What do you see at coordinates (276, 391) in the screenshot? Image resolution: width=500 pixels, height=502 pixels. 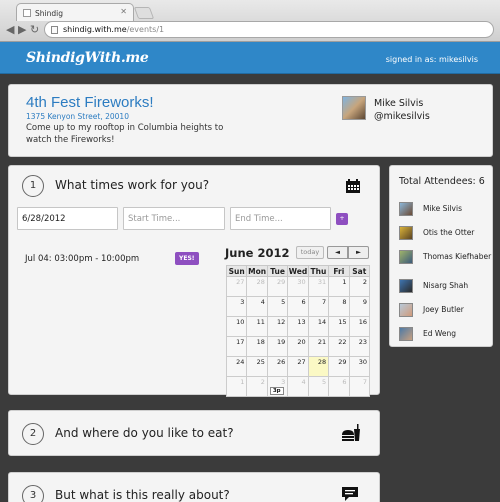 I see `calendar-event-chip: 3p` at bounding box center [276, 391].